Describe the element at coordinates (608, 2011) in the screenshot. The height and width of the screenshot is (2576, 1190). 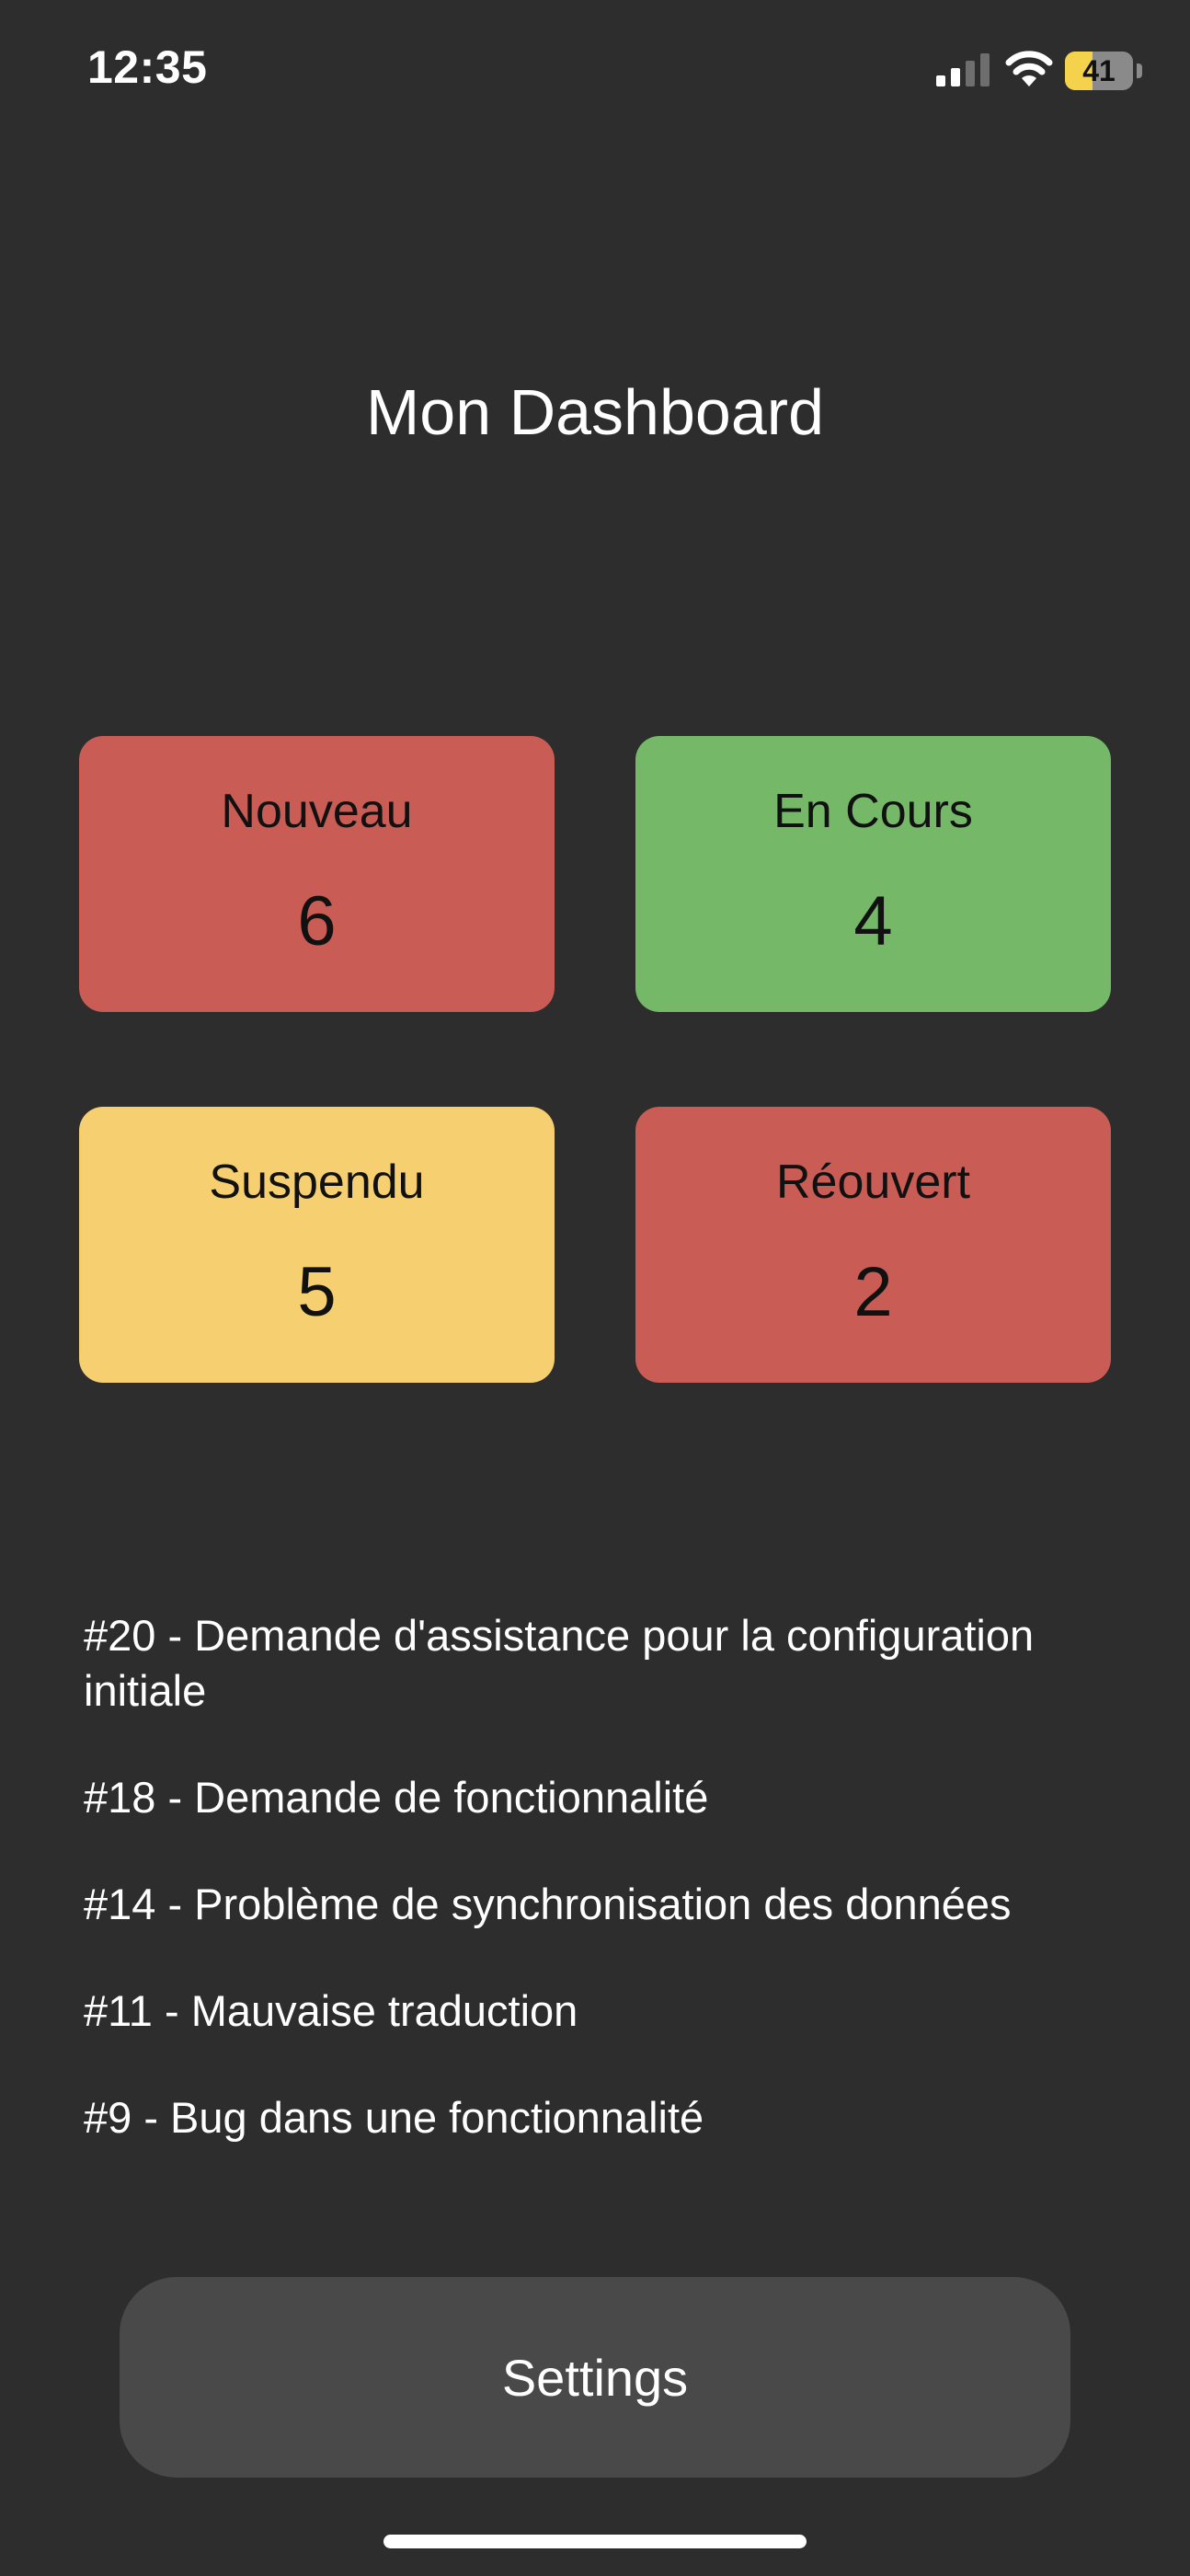
I see `ticket-item: #11 - Mauvaise traduction` at that location.